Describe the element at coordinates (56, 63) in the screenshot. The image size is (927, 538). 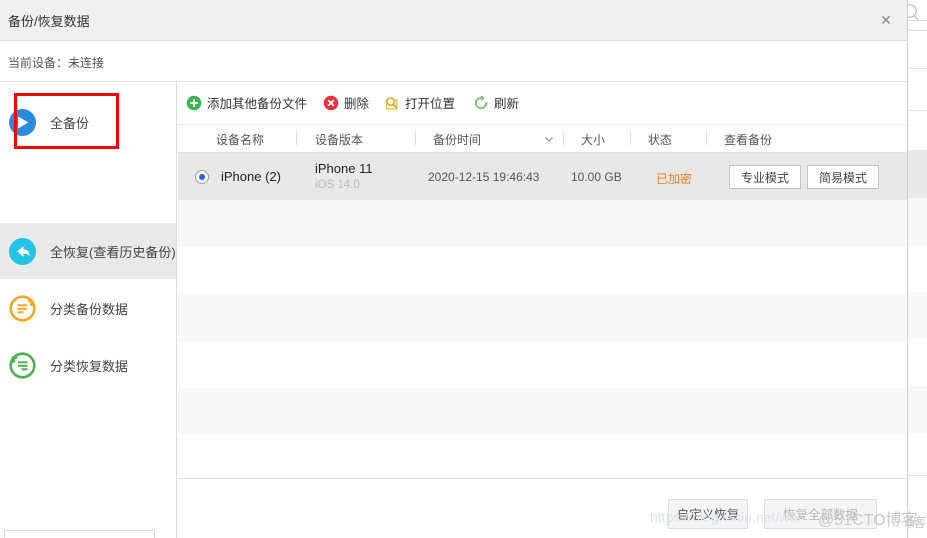
I see `device-status-text: 当前设备：未连接` at that location.